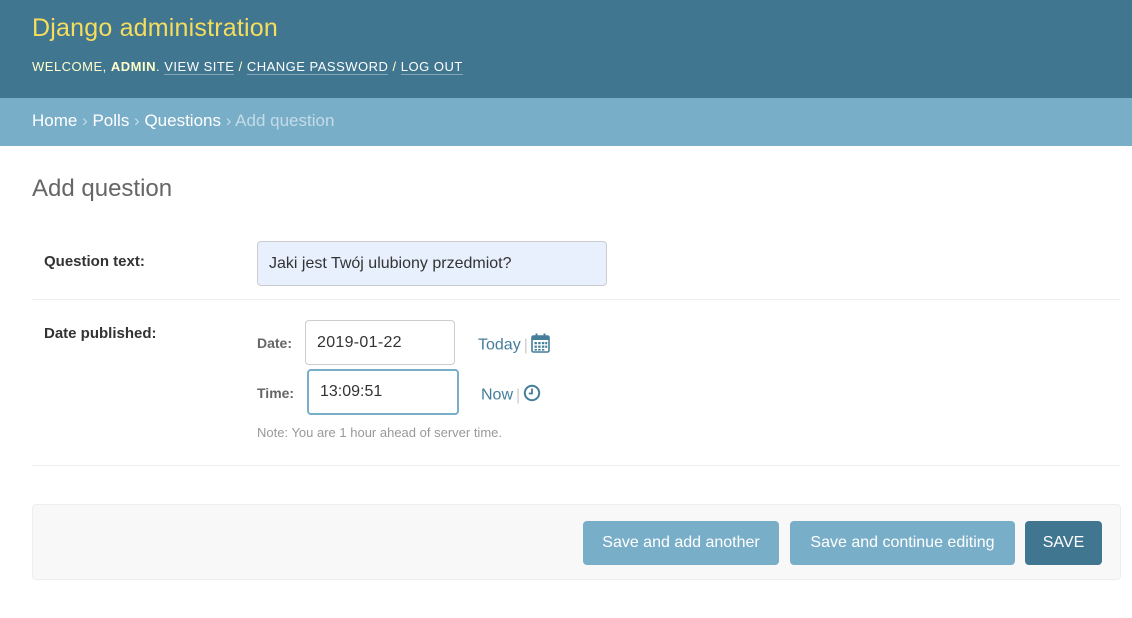 This screenshot has height=618, width=1132. Describe the element at coordinates (155, 28) in the screenshot. I see `site-title: Django administration` at that location.